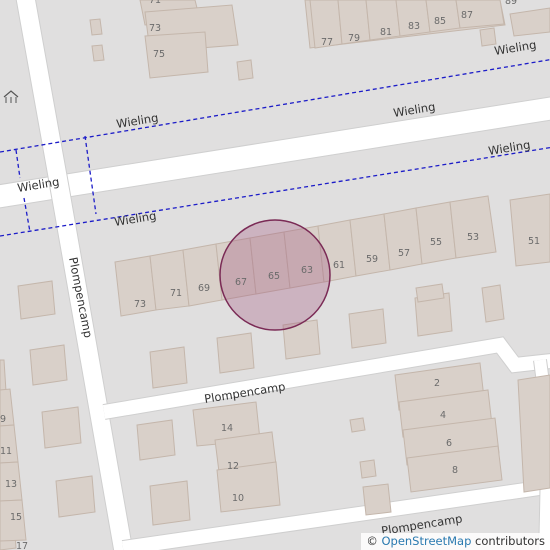 The image size is (550, 550). Describe the element at coordinates (436, 242) in the screenshot. I see `house-number: 55` at that location.